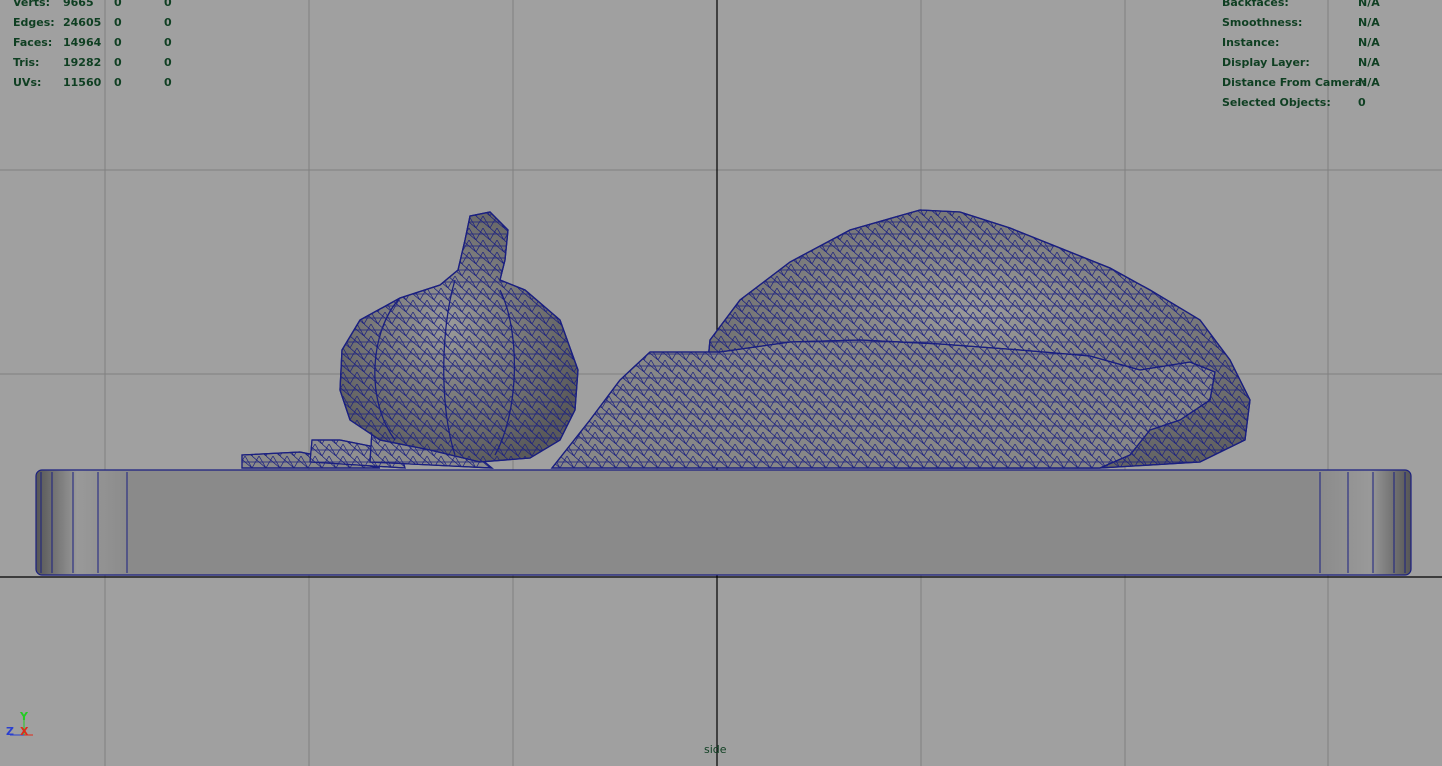 Image resolution: width=1442 pixels, height=766 pixels. I want to click on poly-count-value: 24605, so click(82, 22).